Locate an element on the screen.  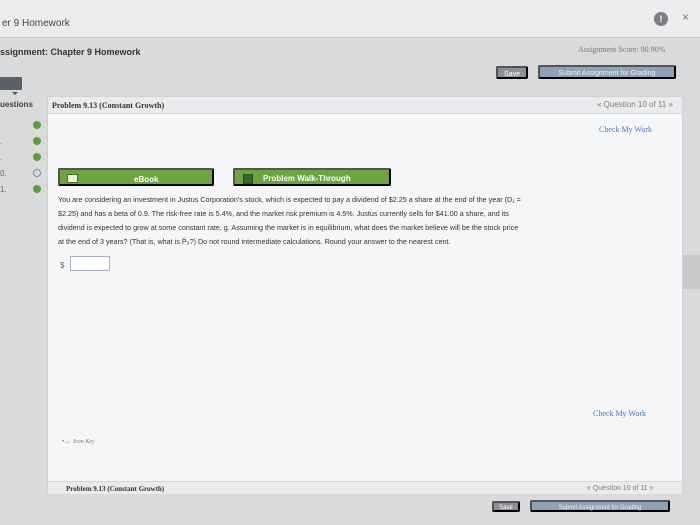
info-icon: ! is located at coordinates (661, 19).